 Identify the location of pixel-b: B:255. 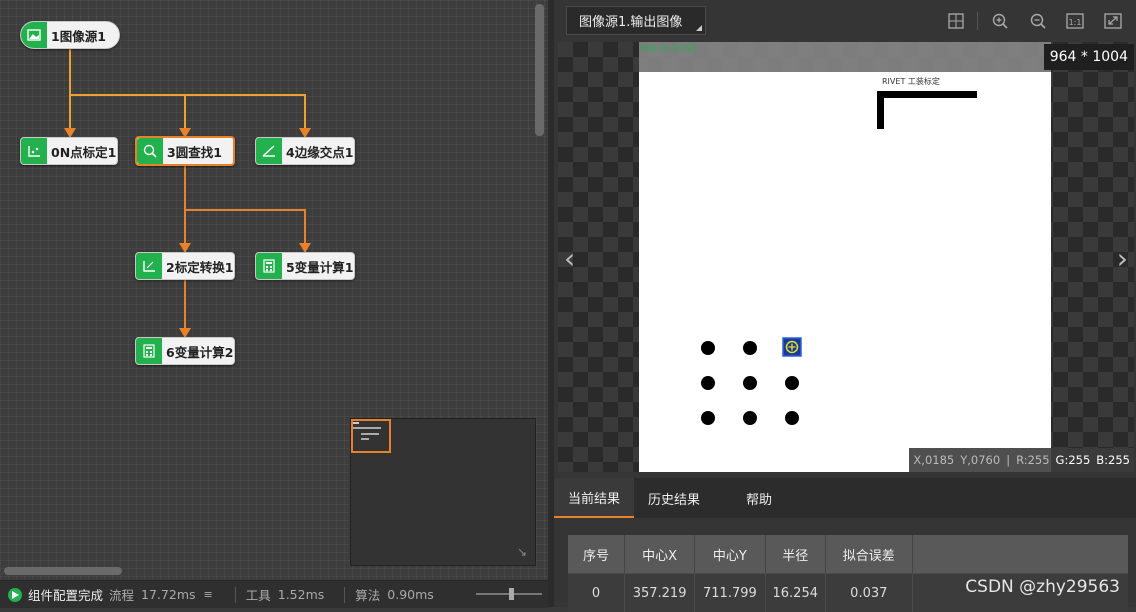
(1113, 460).